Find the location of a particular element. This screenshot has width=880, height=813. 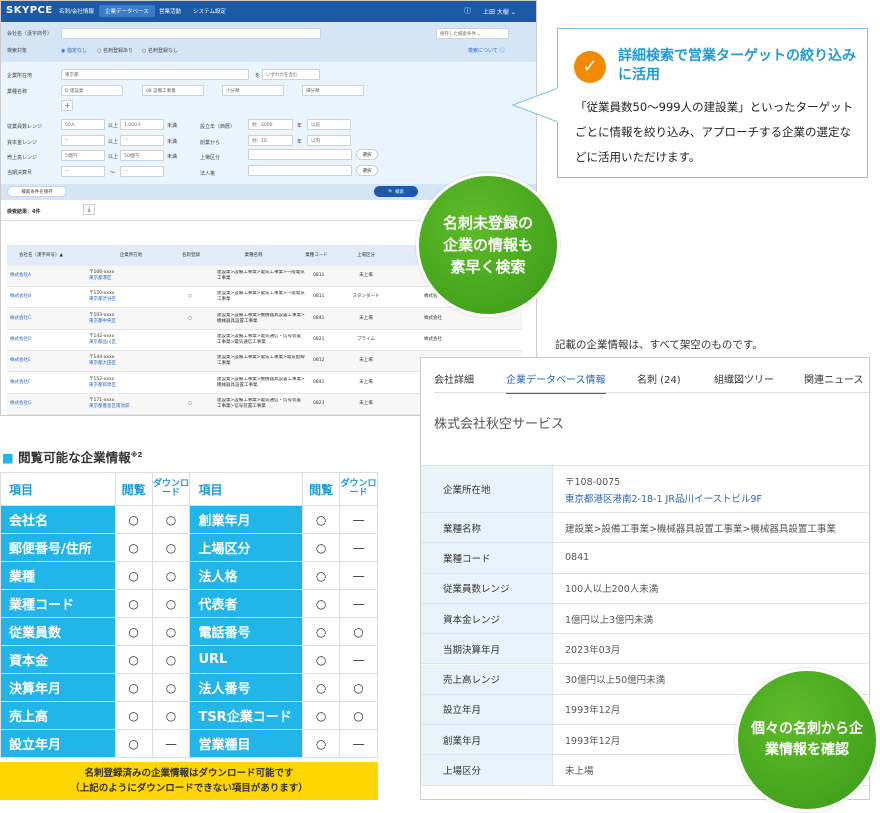

column-header: 業種コード is located at coordinates (316, 256).